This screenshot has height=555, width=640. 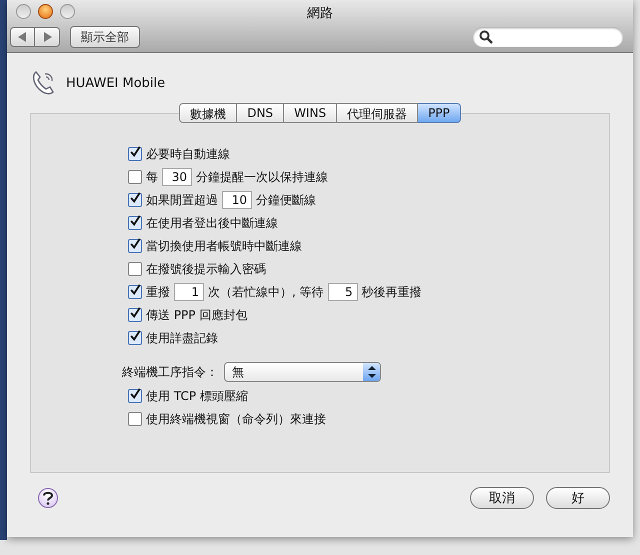 I want to click on search-field, so click(x=548, y=37).